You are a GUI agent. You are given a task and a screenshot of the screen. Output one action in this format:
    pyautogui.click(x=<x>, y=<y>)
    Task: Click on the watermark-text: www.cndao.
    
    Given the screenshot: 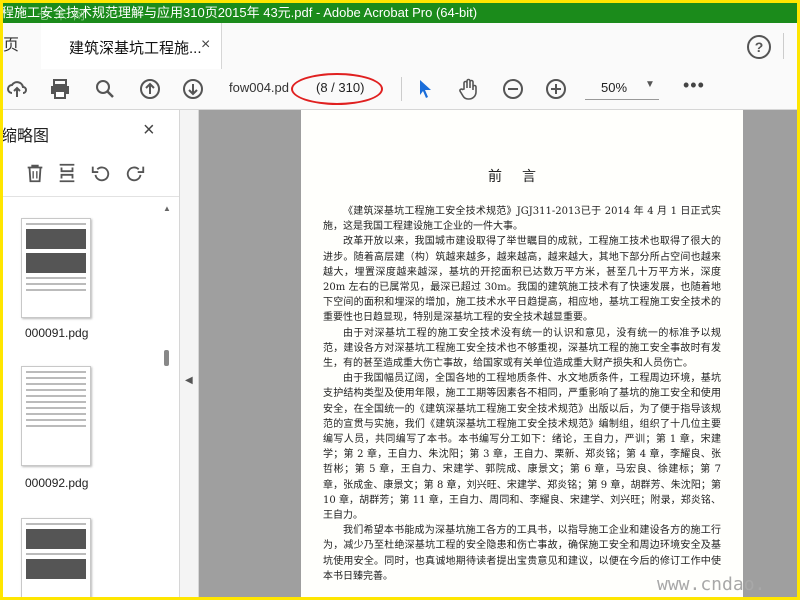 What is the action you would take?
    pyautogui.click(x=711, y=584)
    